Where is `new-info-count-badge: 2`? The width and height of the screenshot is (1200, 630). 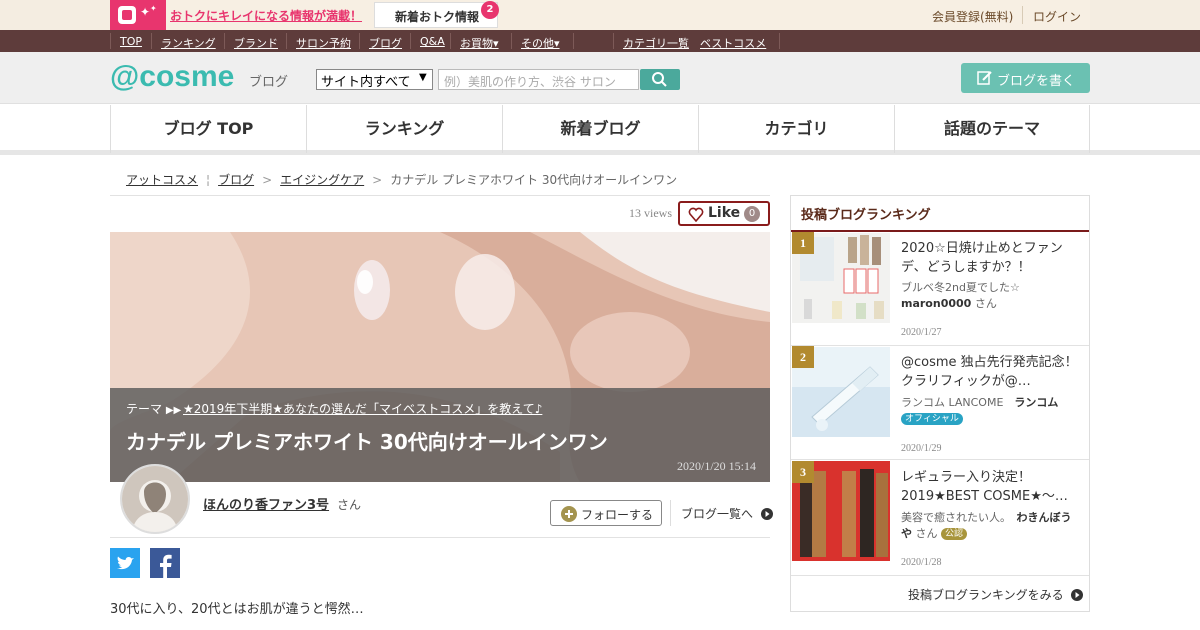 new-info-count-badge: 2 is located at coordinates (490, 10).